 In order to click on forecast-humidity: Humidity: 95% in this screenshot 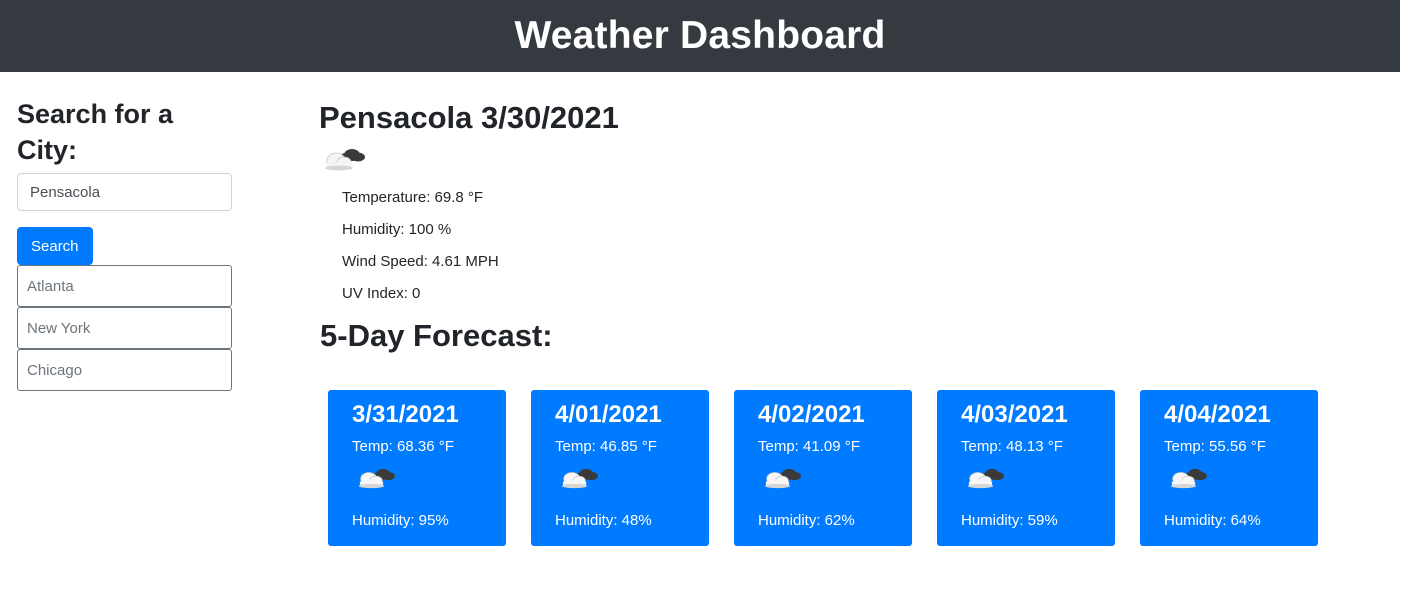, I will do `click(400, 520)`.